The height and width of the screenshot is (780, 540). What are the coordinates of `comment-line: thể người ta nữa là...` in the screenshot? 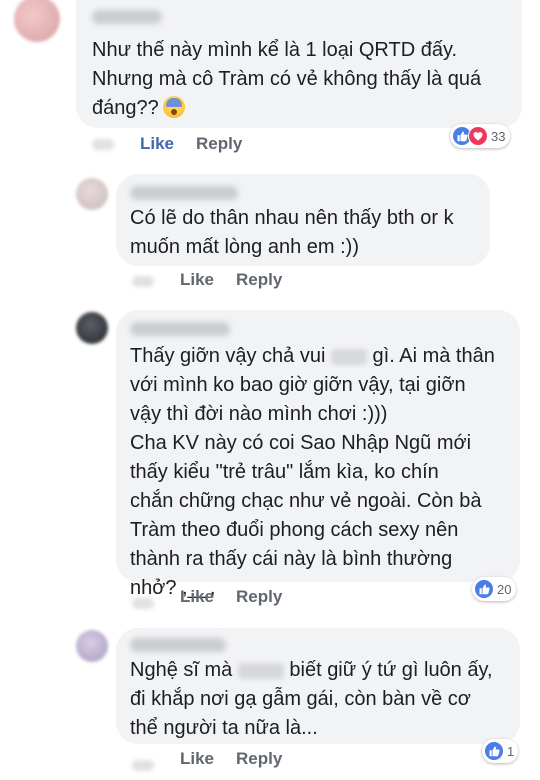 It's located at (224, 728).